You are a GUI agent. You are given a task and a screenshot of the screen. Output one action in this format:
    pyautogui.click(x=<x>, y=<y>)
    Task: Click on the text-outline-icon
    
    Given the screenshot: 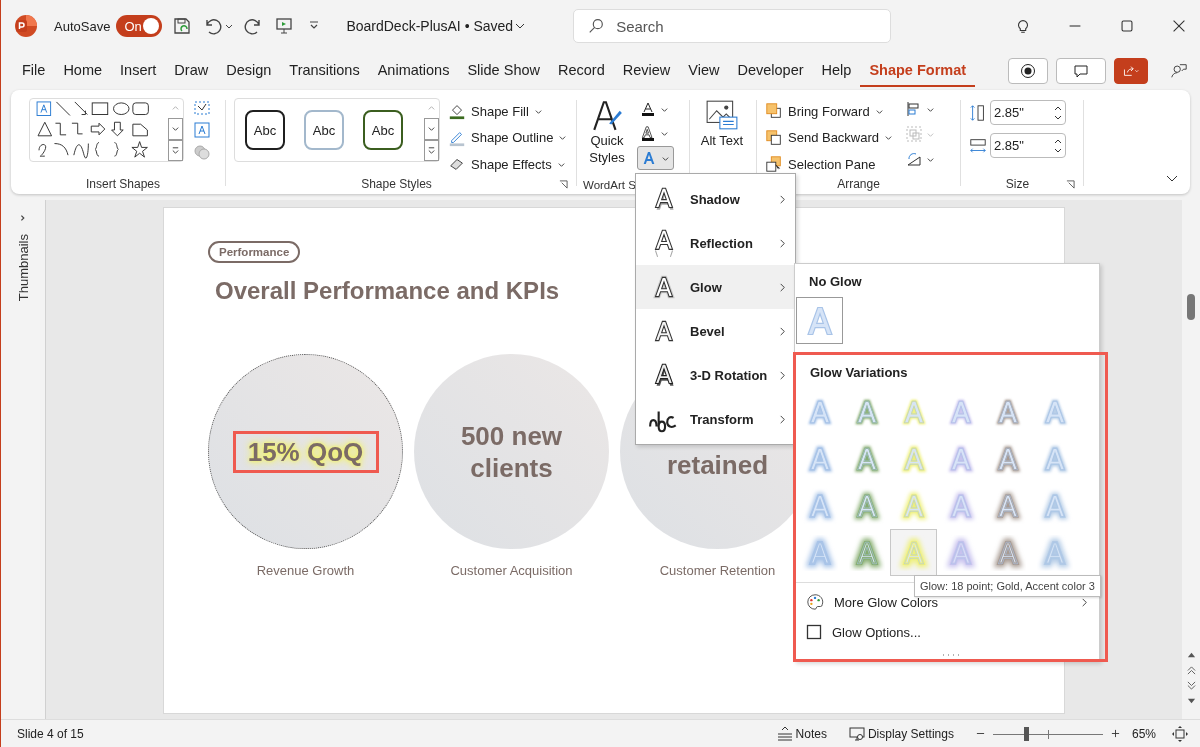 What is the action you would take?
    pyautogui.click(x=648, y=133)
    